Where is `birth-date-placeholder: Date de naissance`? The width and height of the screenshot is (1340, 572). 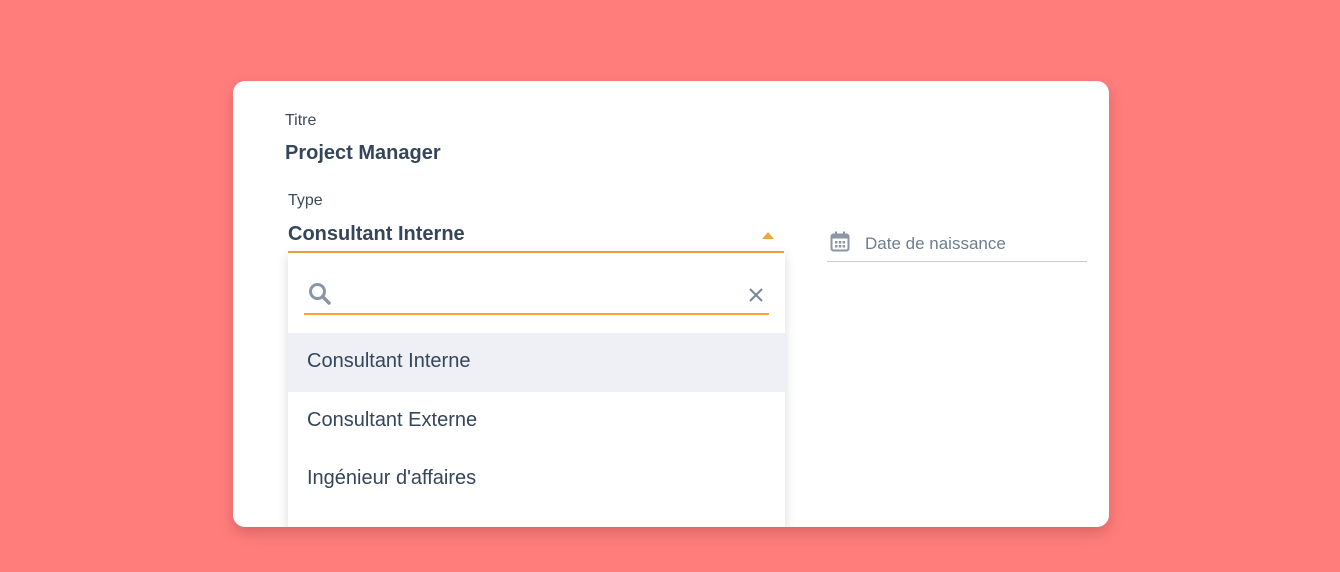
birth-date-placeholder: Date de naissance is located at coordinates (935, 243).